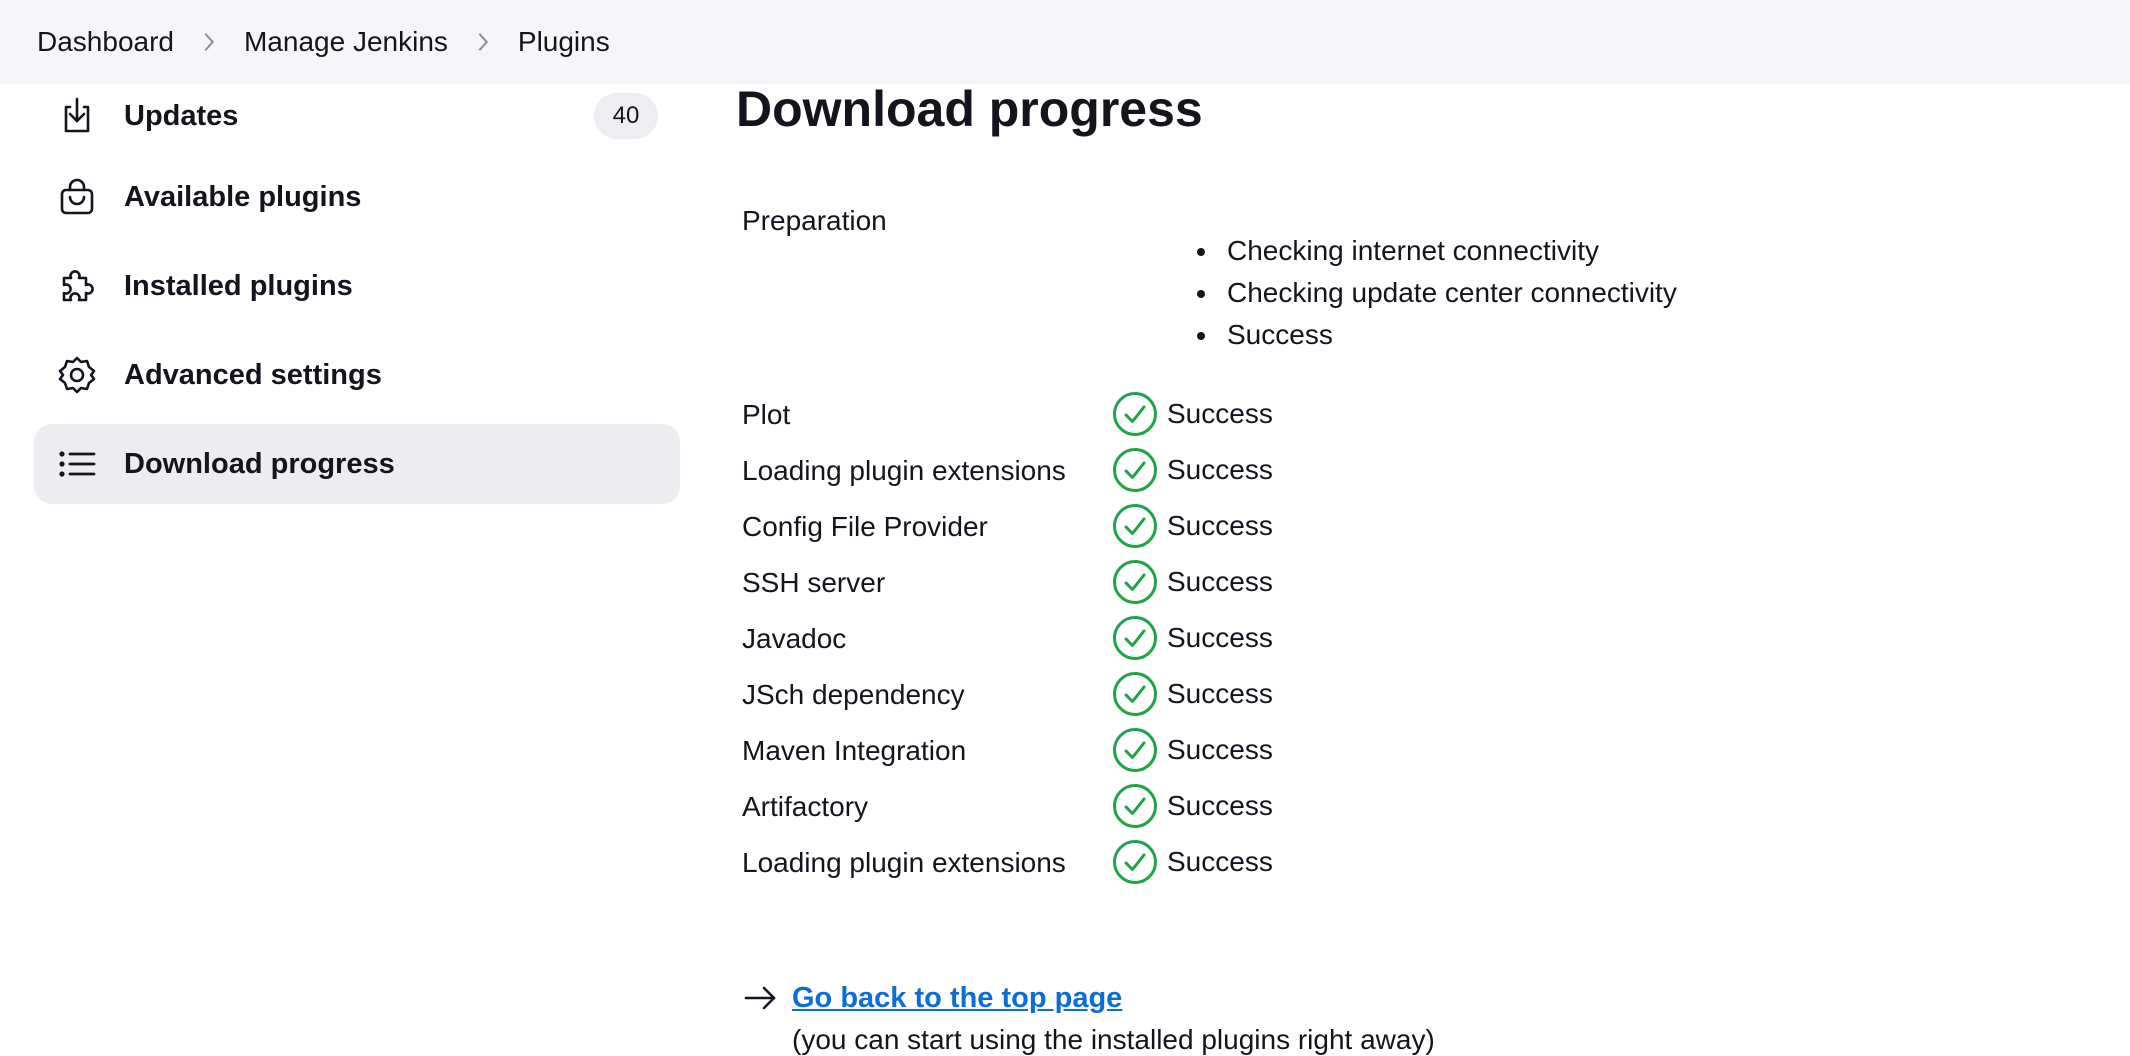 This screenshot has width=2130, height=1056. What do you see at coordinates (794, 638) in the screenshot?
I see `plugin-name: Javadoc` at bounding box center [794, 638].